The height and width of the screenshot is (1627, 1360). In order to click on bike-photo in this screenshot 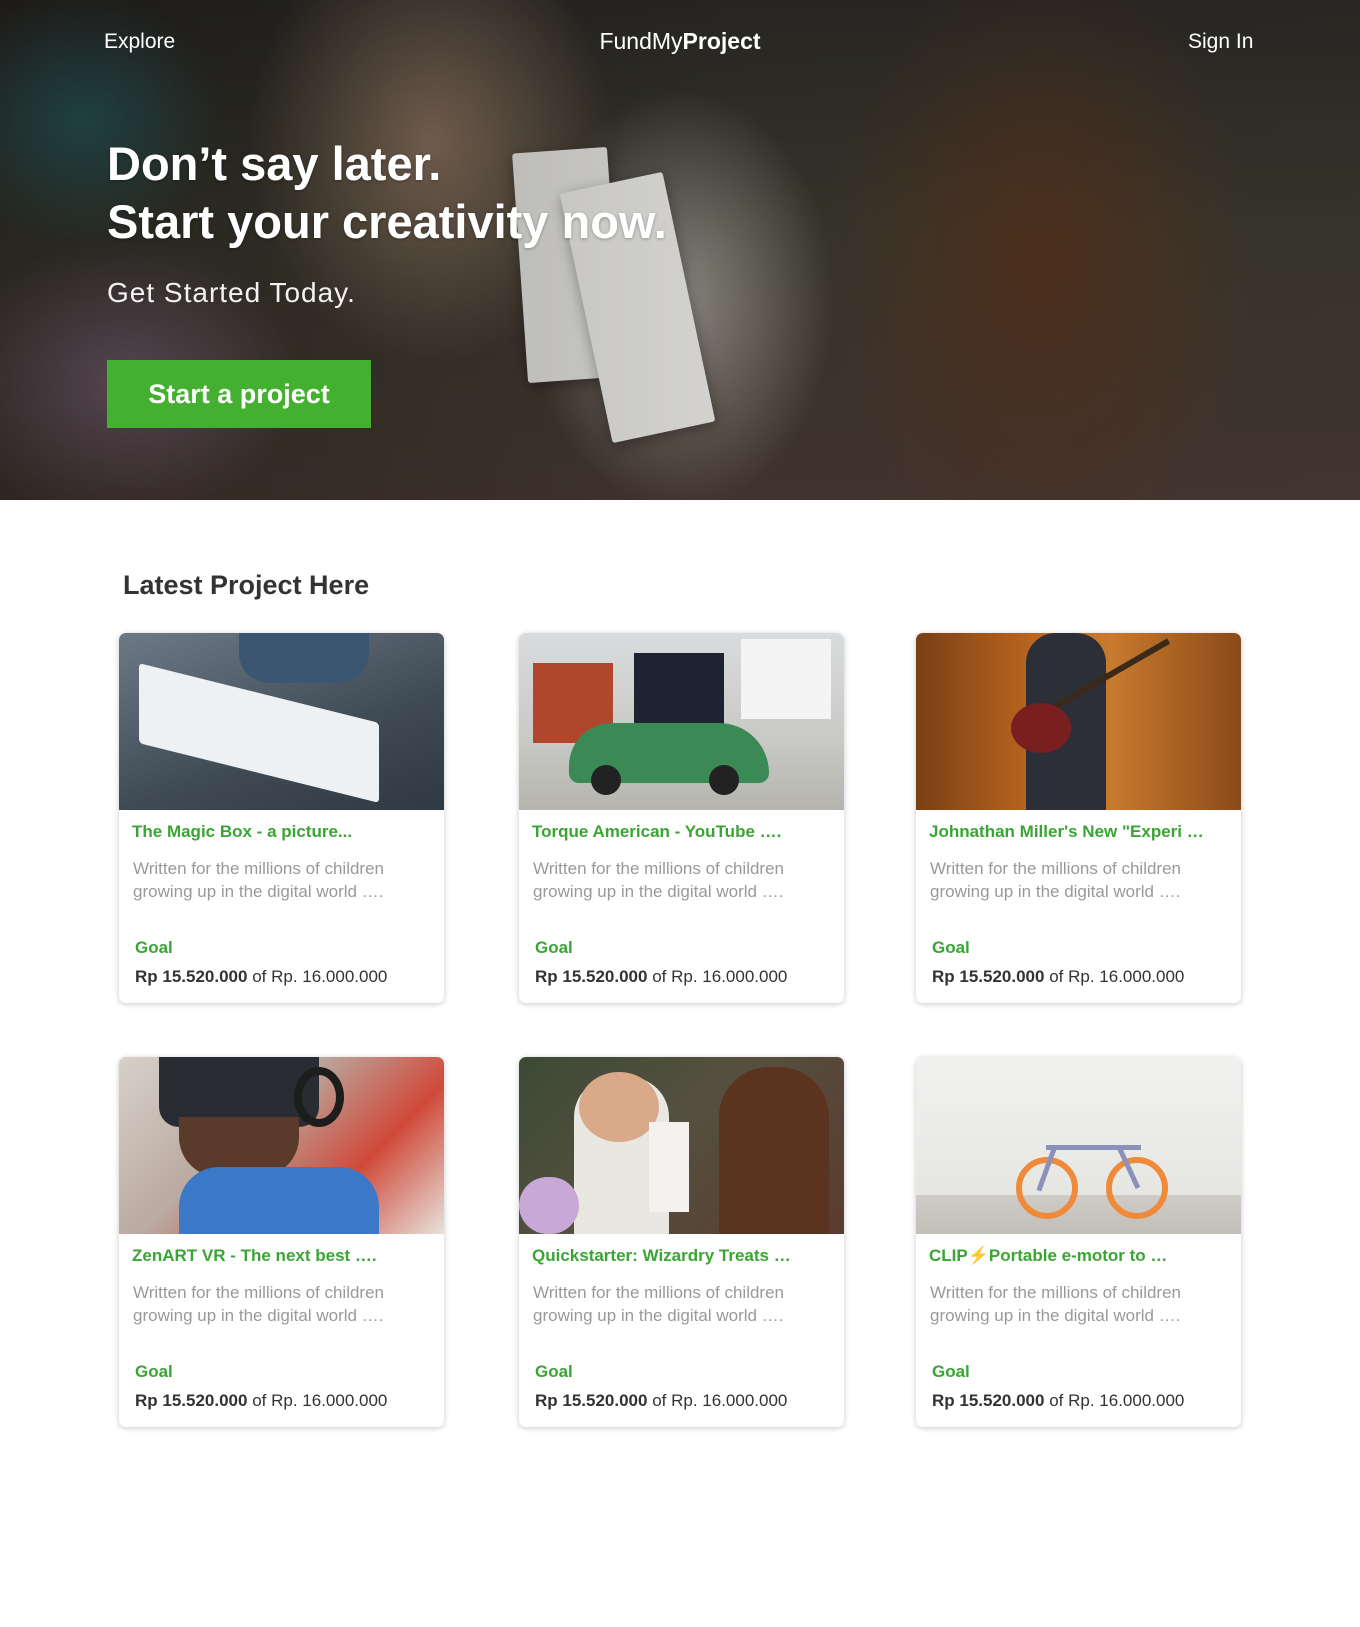, I will do `click(1078, 1145)`.